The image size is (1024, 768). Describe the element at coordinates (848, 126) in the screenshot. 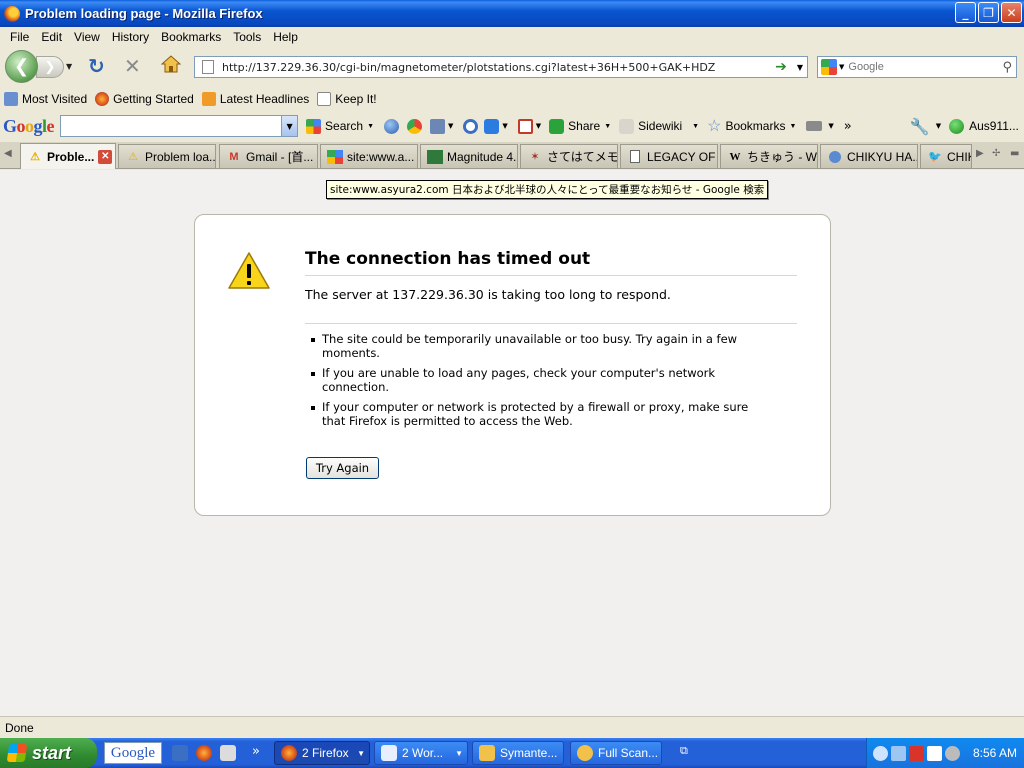

I see `overflow-chevron: »` at that location.